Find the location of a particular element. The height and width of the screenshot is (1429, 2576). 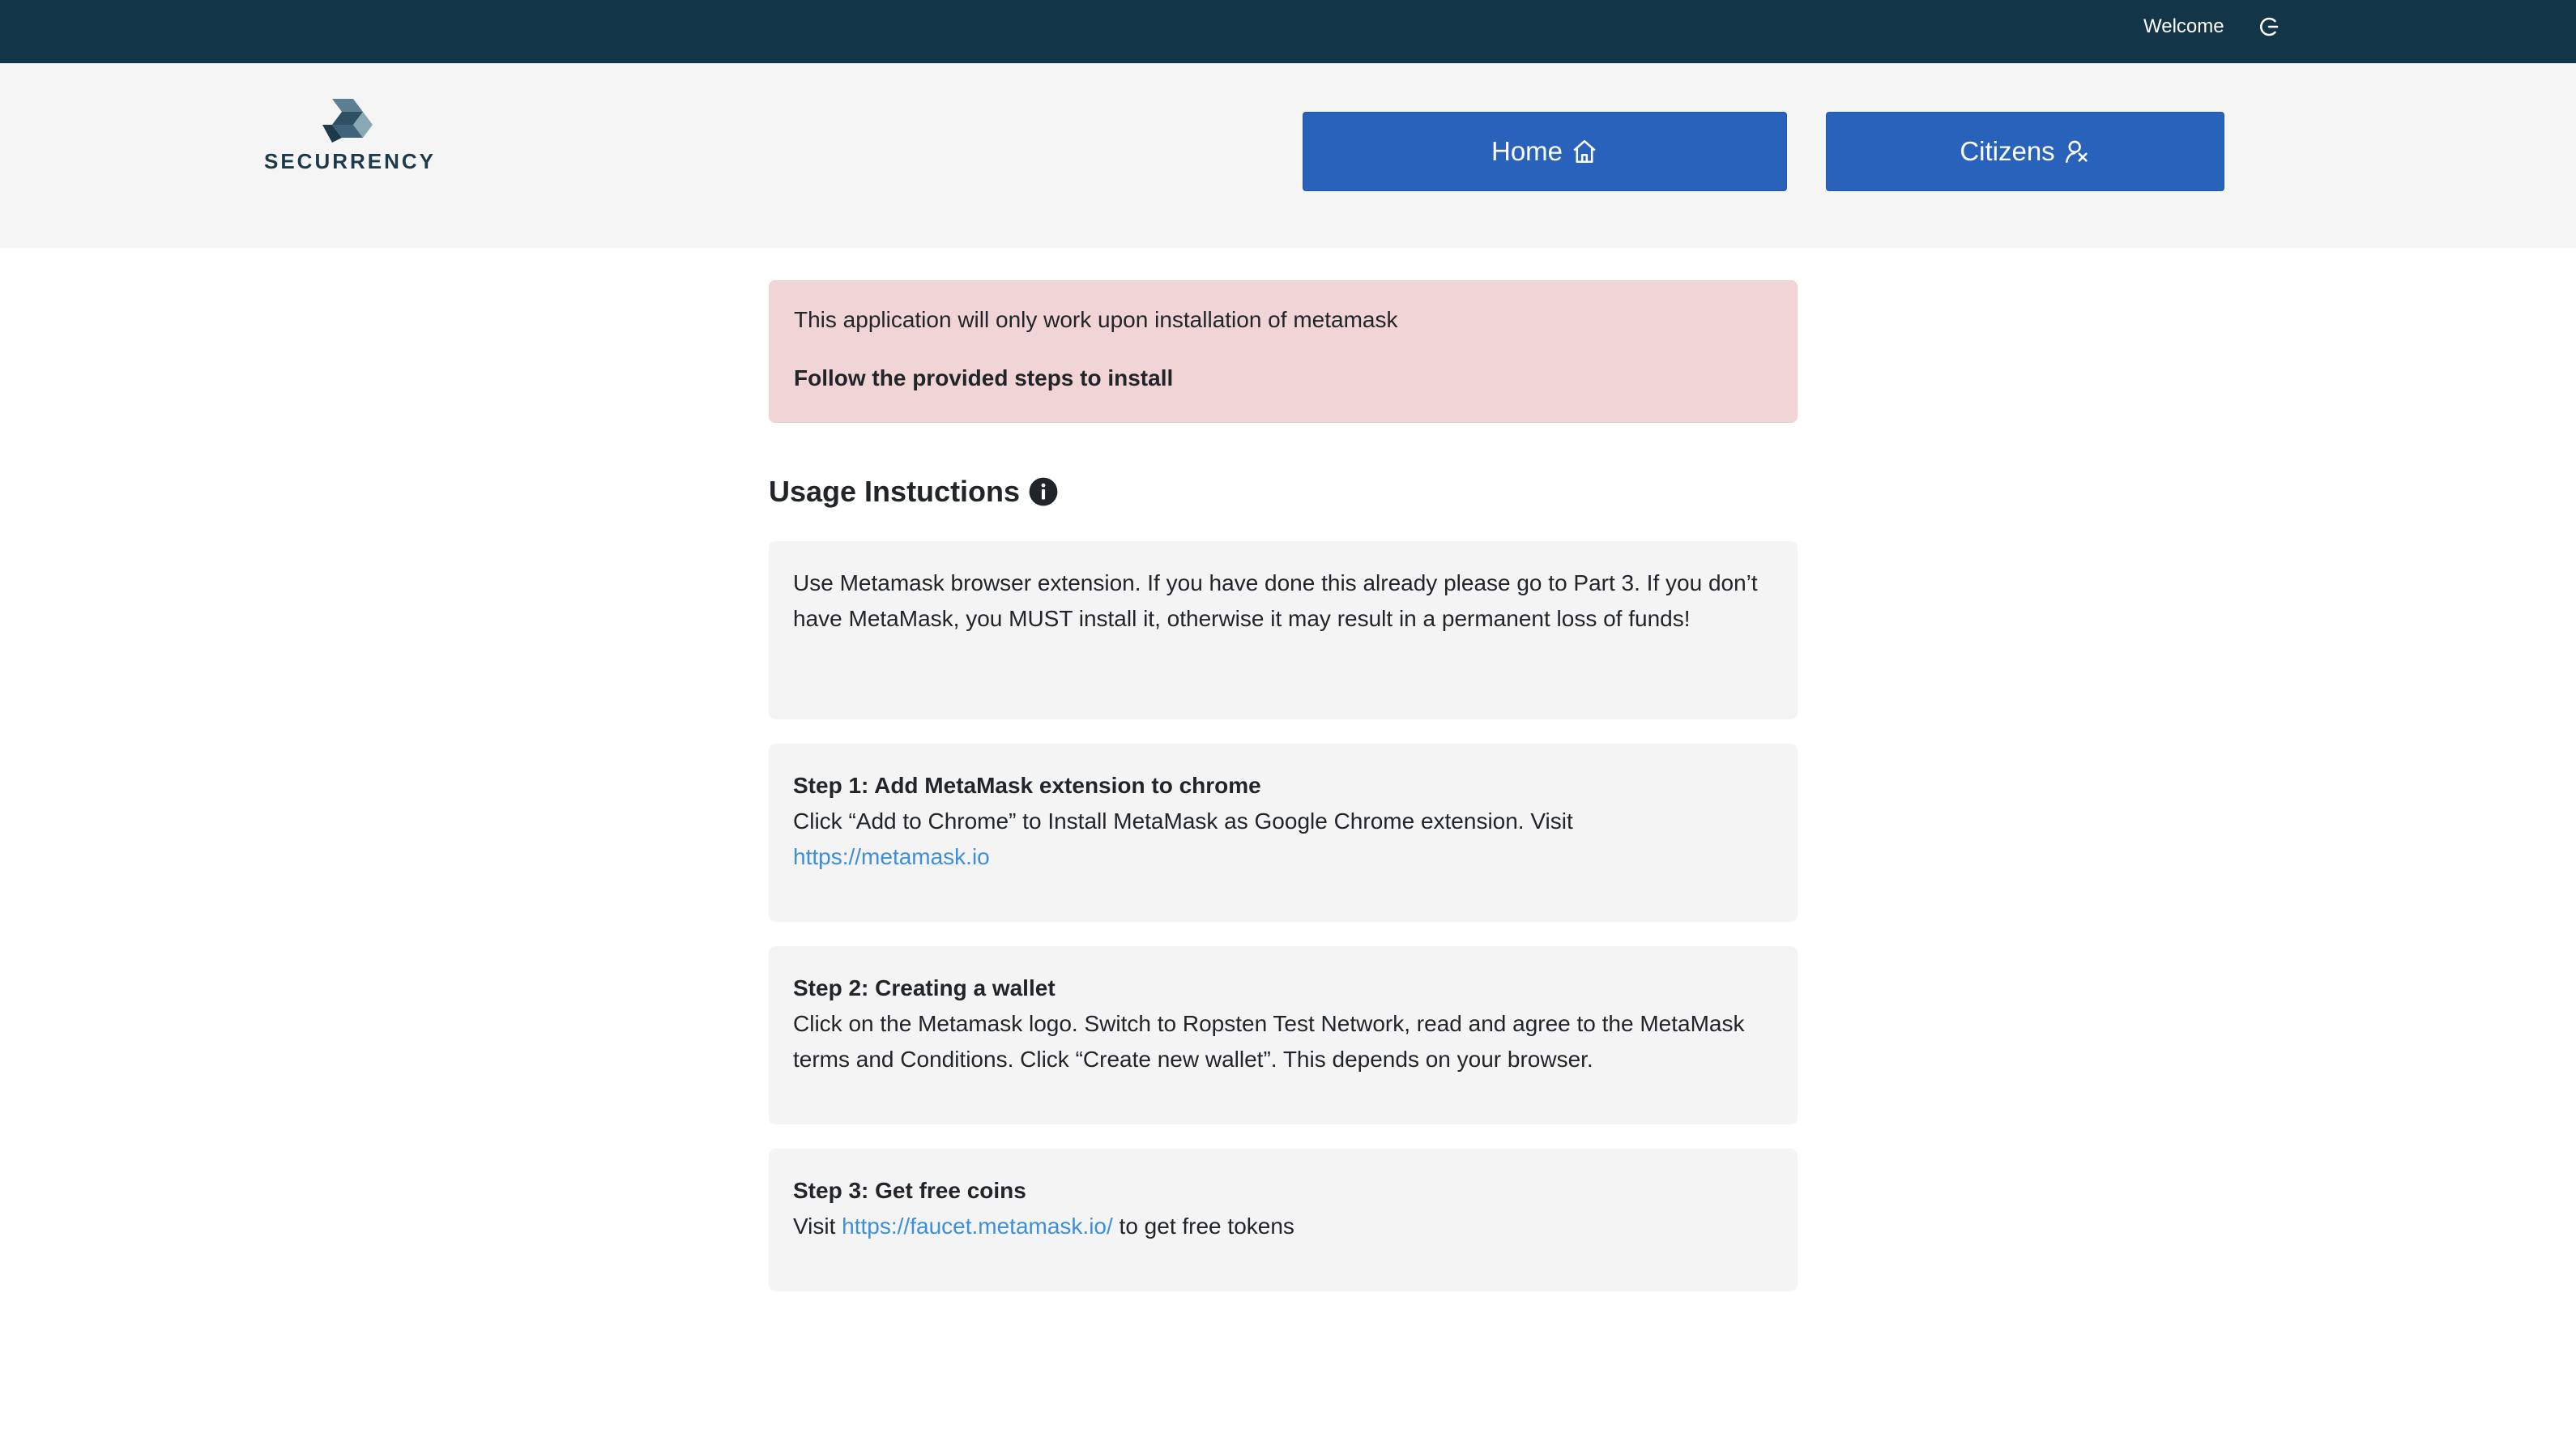

welcome-text: Welcome is located at coordinates (2183, 26).